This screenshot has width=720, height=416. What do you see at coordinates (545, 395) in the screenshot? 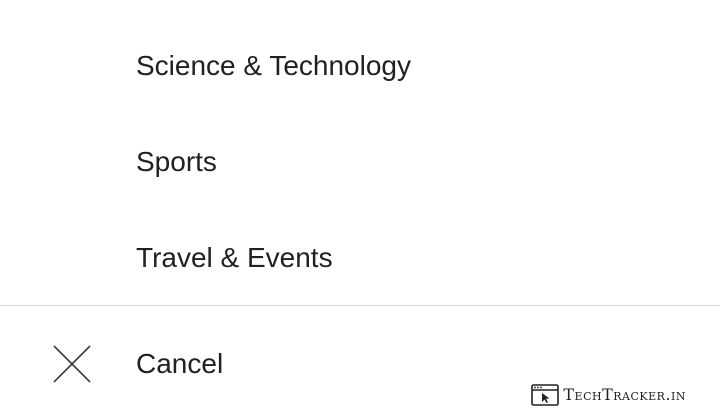
I see `browser-cursor-icon` at bounding box center [545, 395].